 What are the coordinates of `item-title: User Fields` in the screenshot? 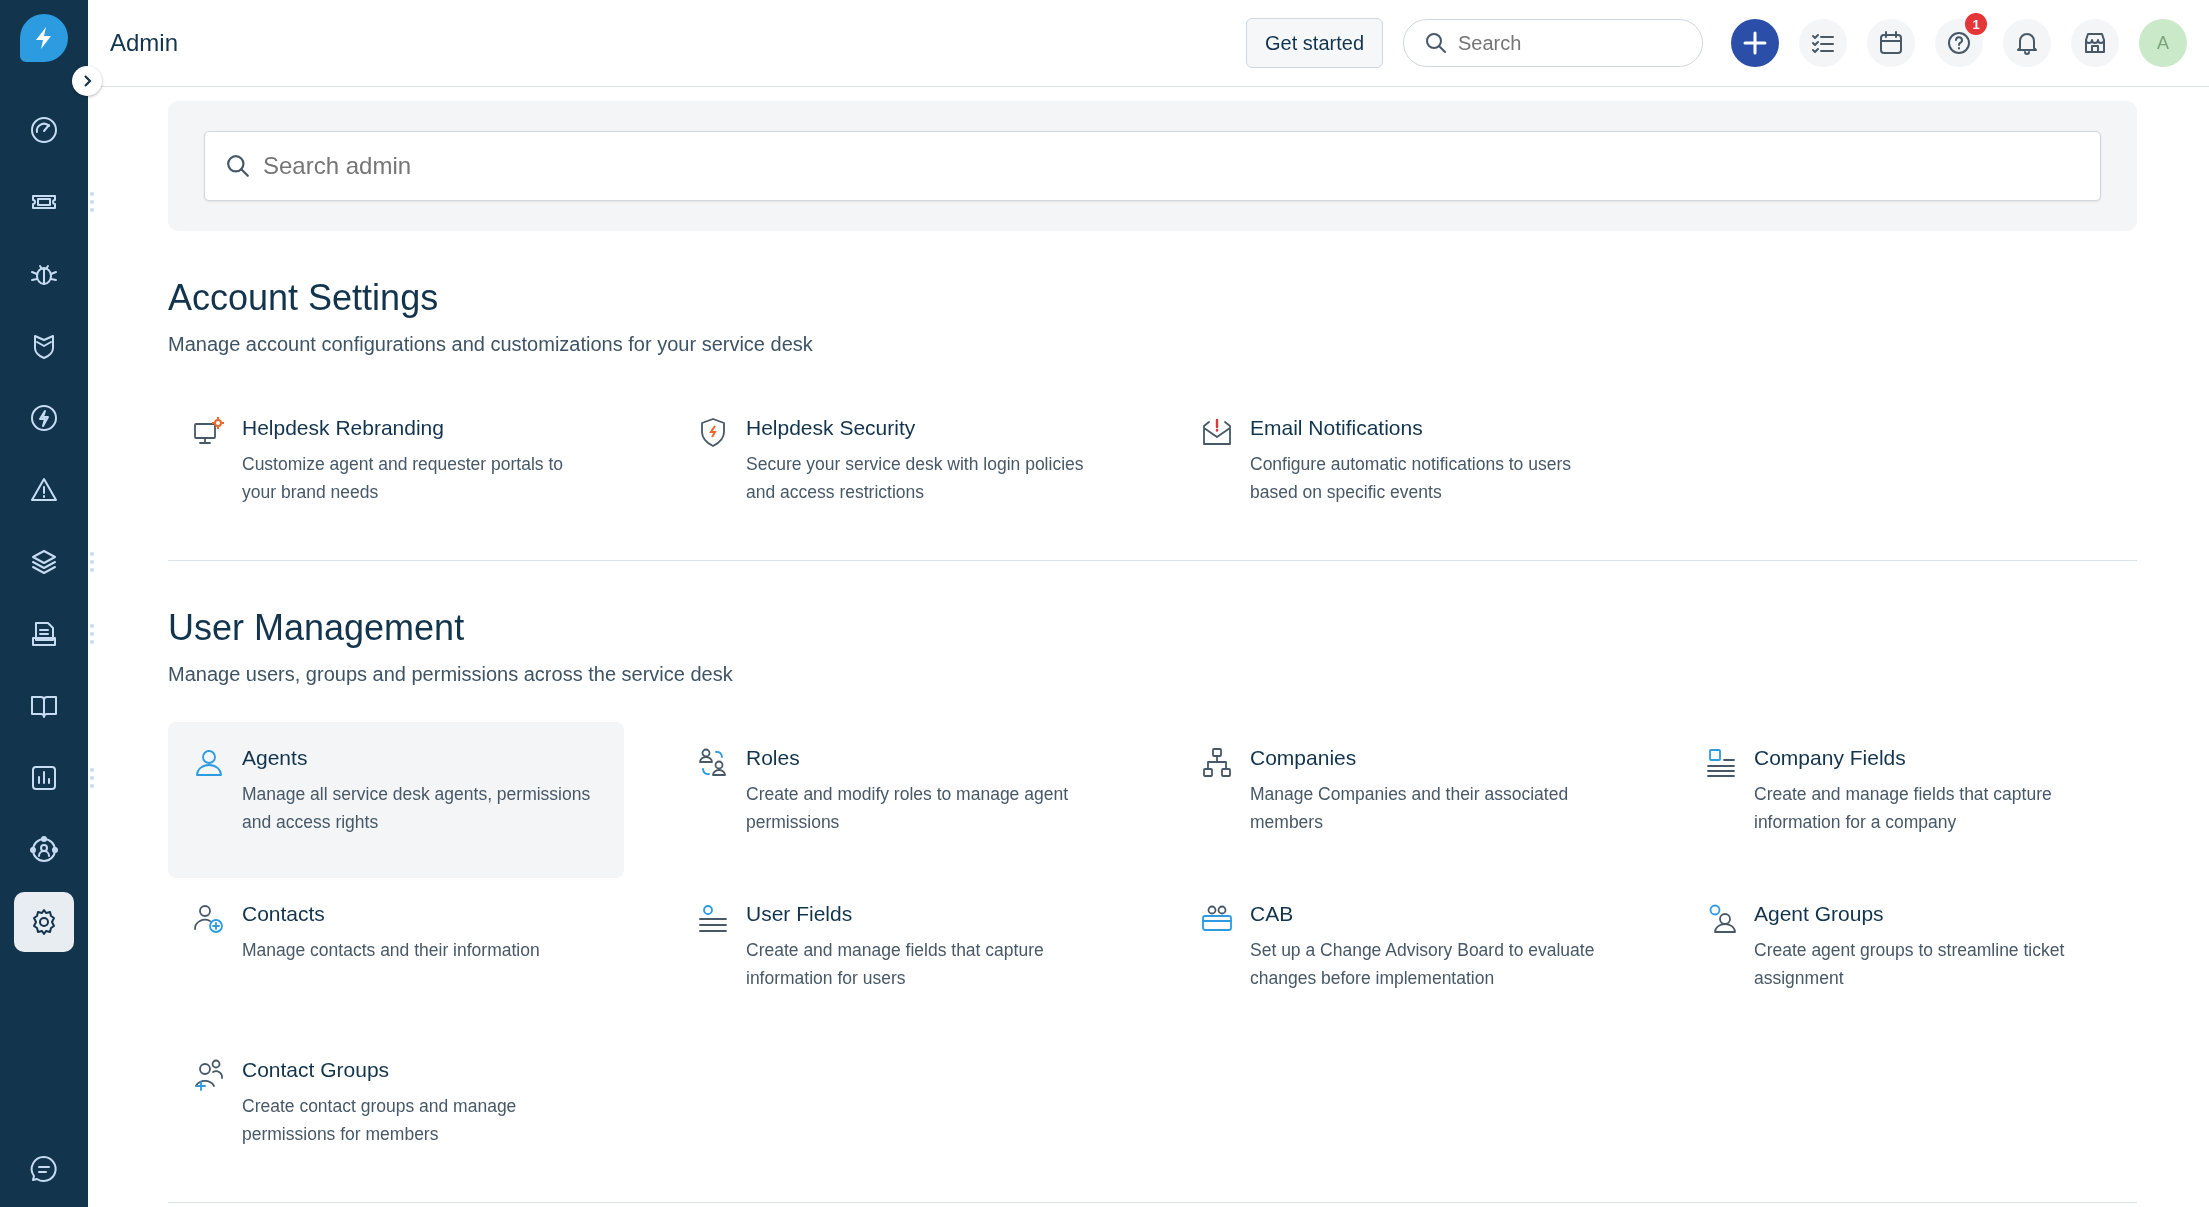 It's located at (800, 914).